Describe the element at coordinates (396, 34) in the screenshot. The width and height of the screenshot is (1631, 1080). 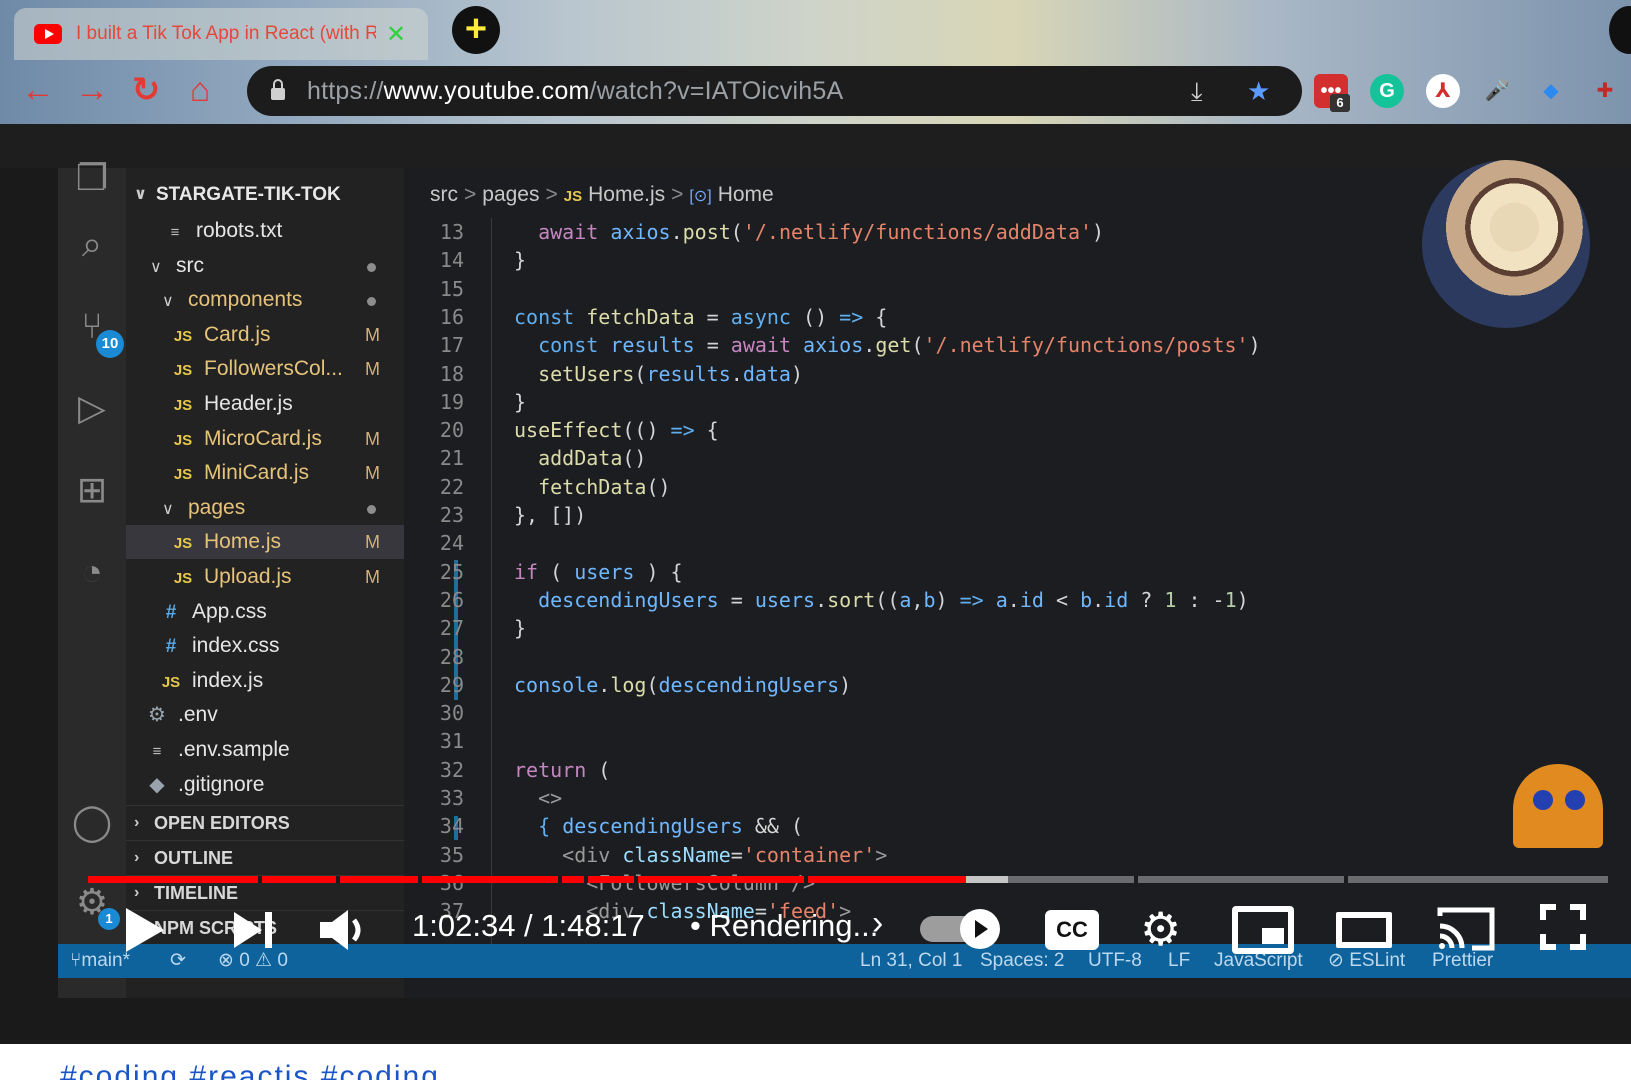
I see `tab-close-icon: ✕` at that location.